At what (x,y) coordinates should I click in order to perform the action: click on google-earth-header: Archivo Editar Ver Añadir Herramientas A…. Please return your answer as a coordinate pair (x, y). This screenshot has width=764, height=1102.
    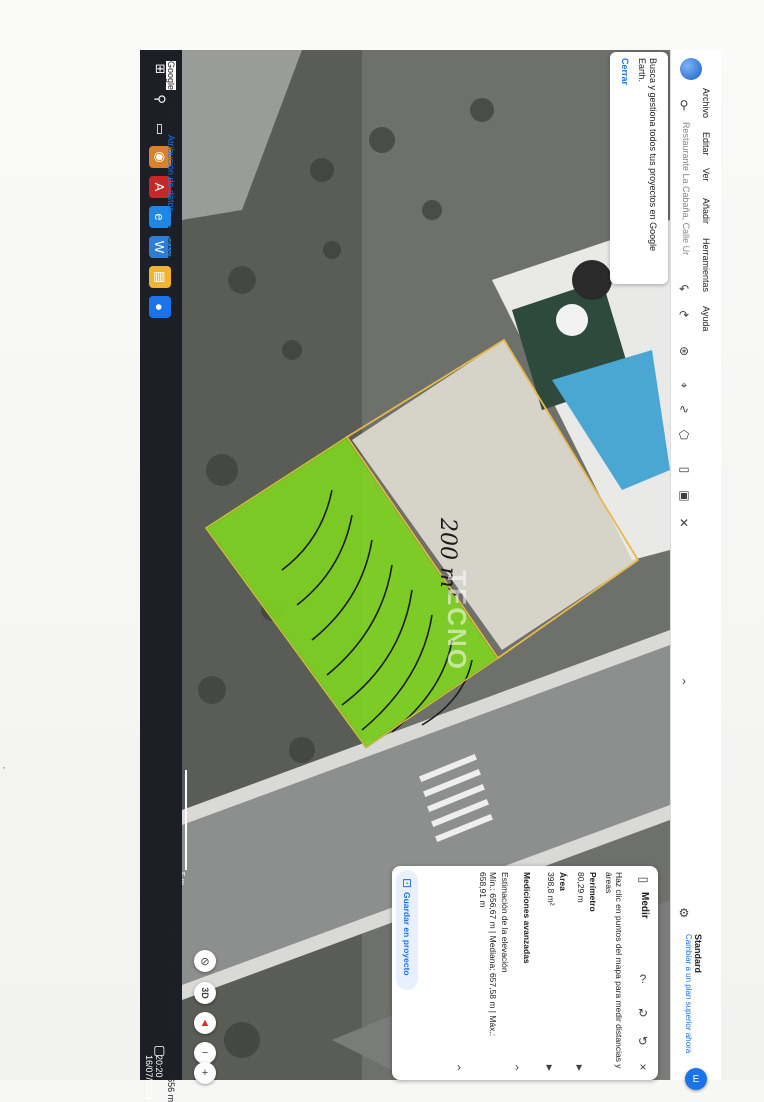
    Looking at the image, I should click on (695, 570).